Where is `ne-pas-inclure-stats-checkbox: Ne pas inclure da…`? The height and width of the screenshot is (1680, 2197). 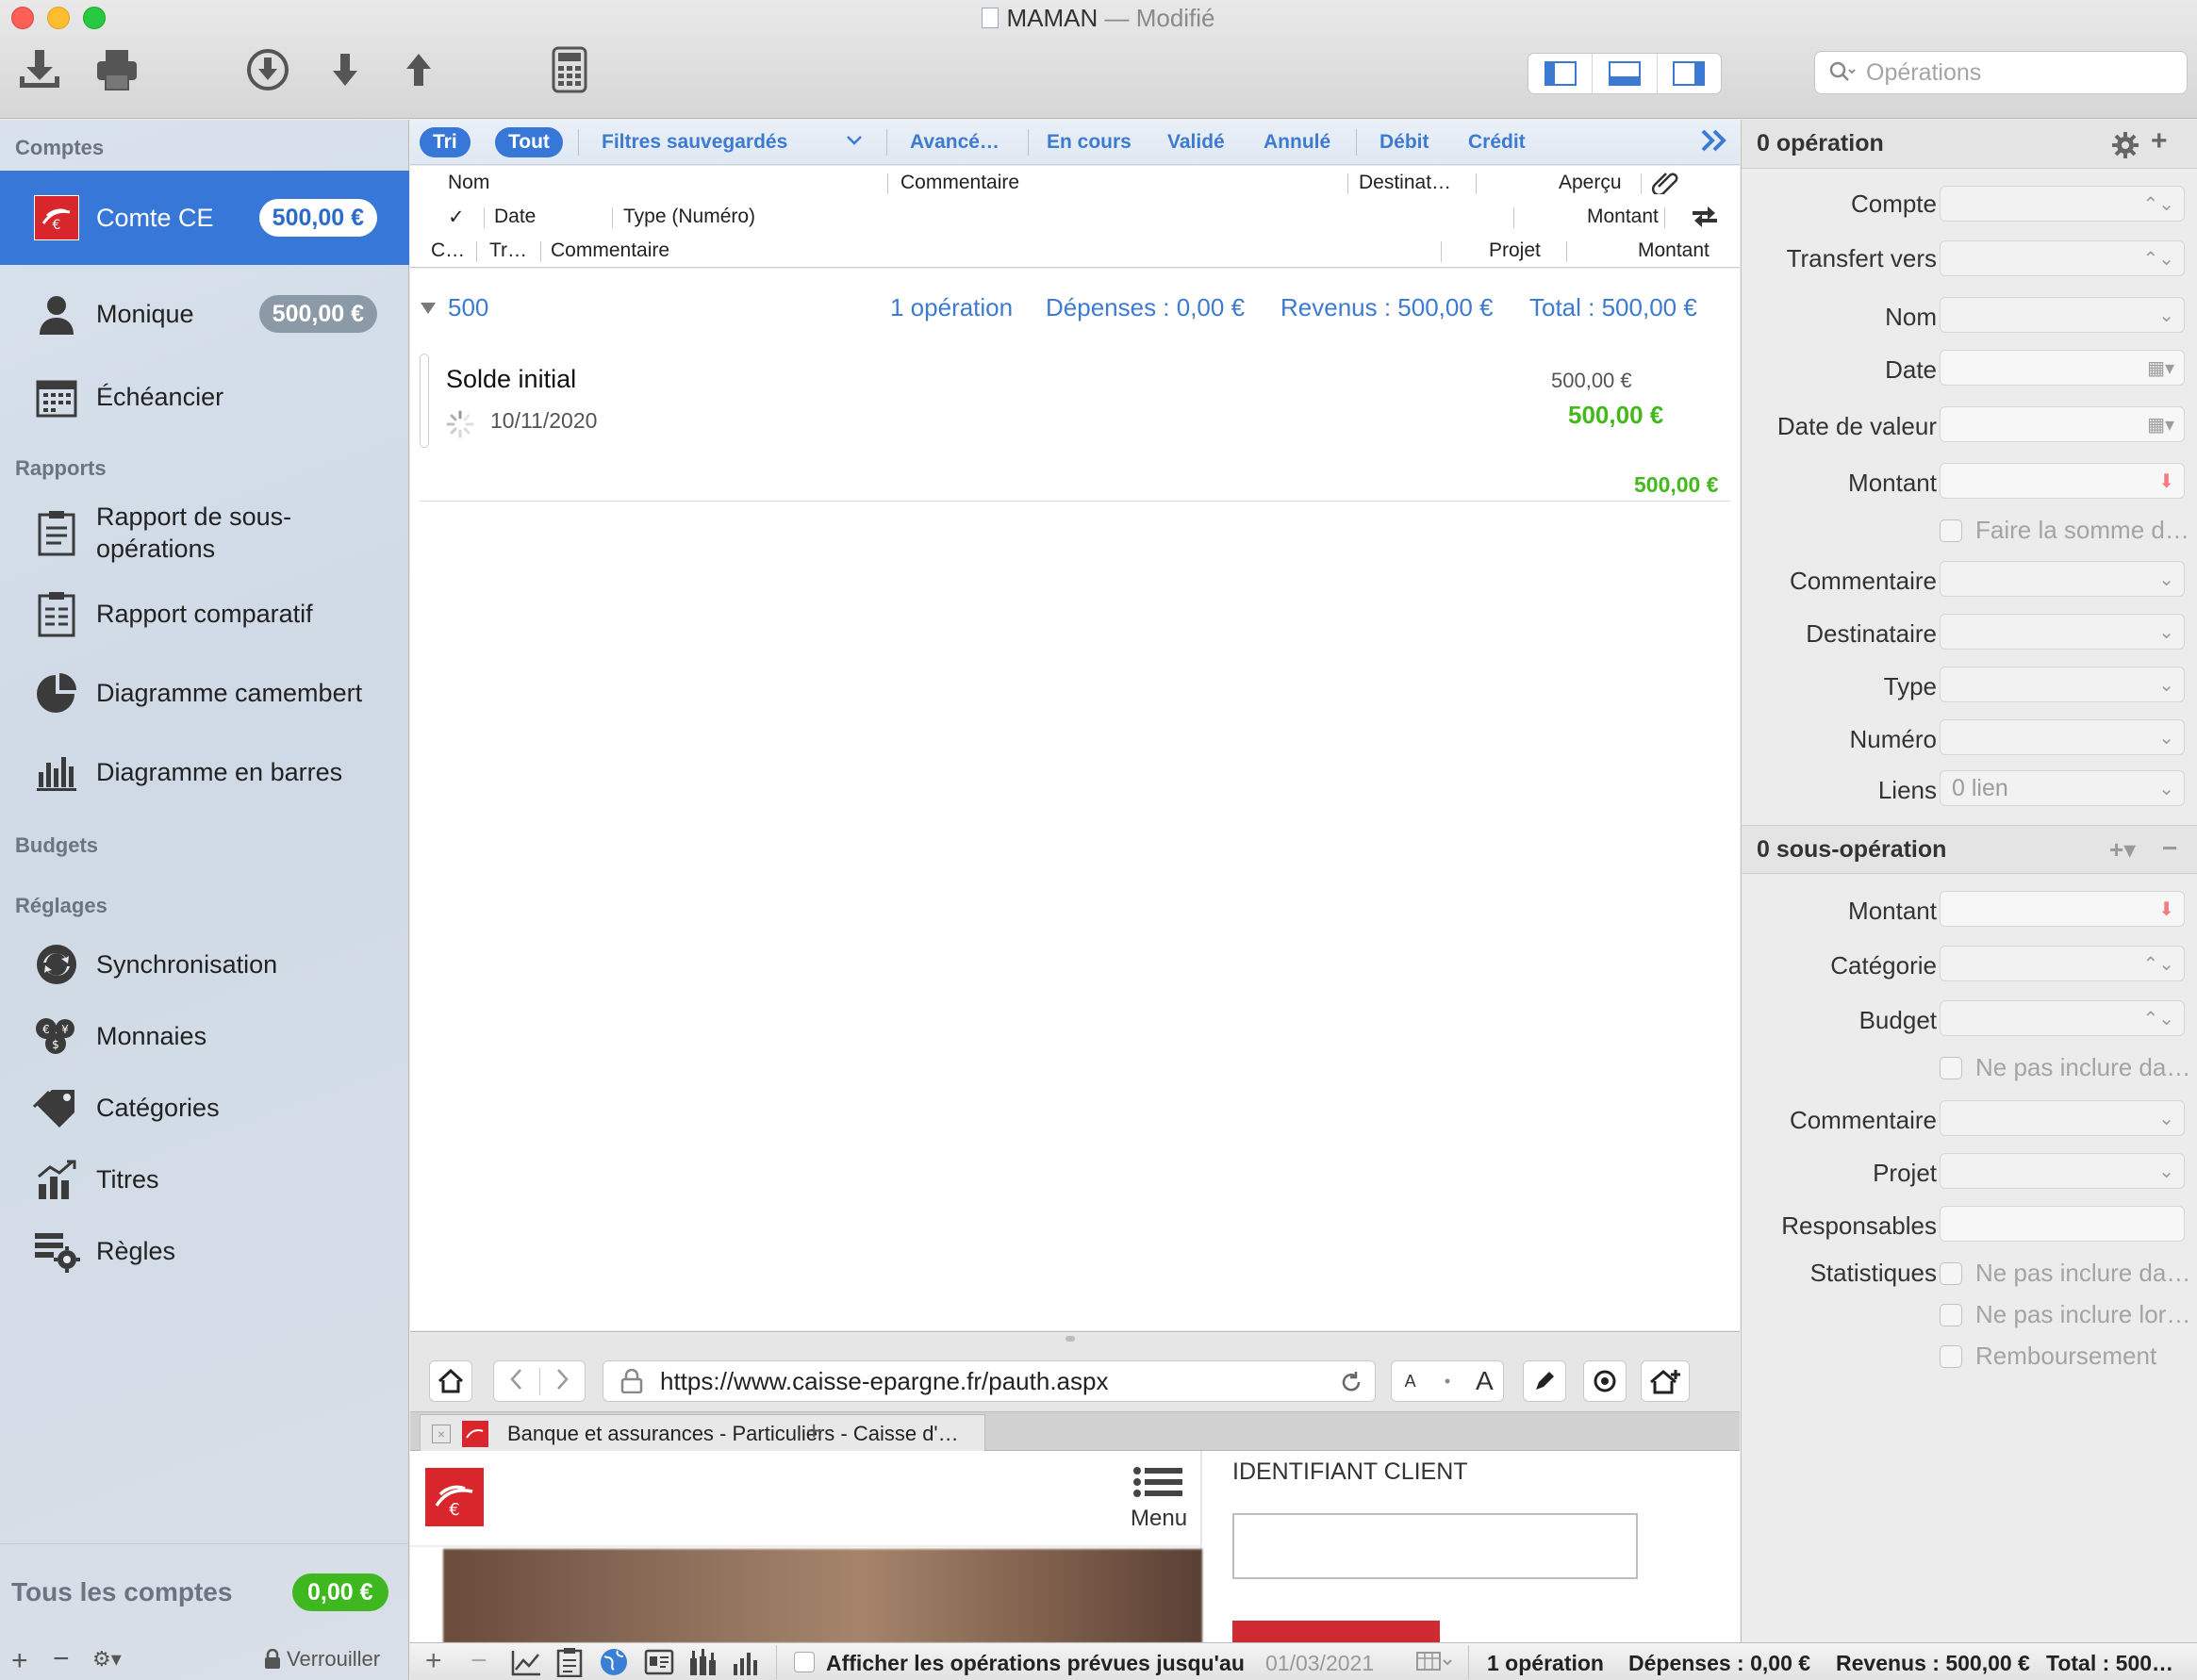
ne-pas-inclure-stats-checkbox: Ne pas inclure da… is located at coordinates (2065, 1273).